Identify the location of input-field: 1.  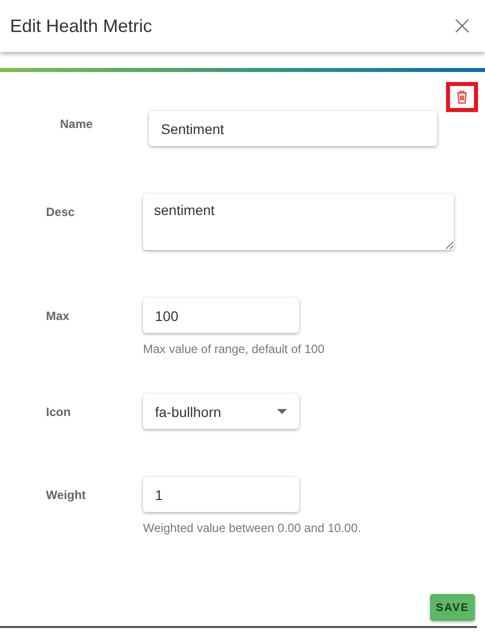
(221, 494).